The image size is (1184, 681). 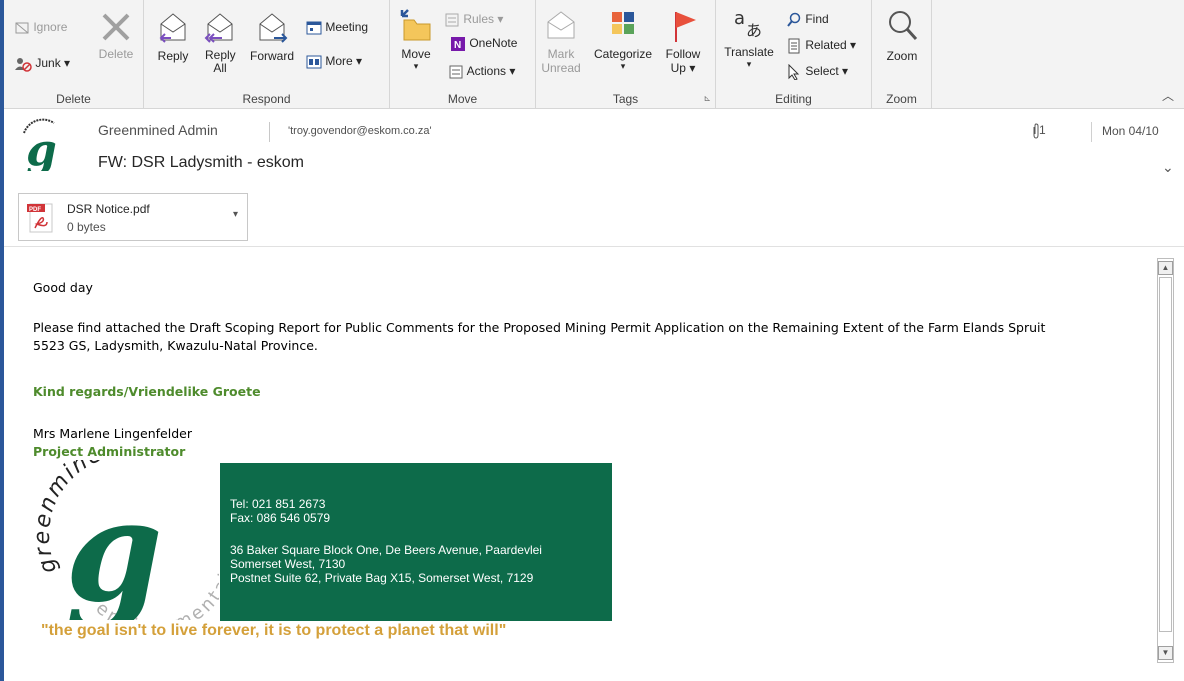 I want to click on sender-avatar-logo: g, so click(x=42, y=144).